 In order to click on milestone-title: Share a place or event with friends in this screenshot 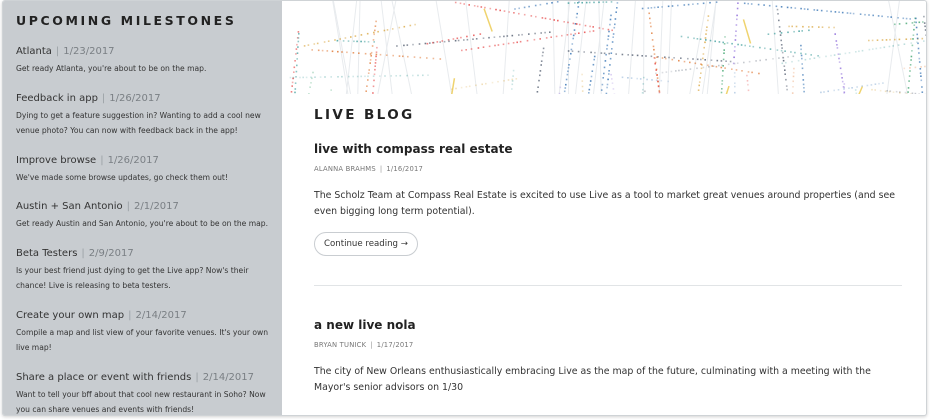, I will do `click(104, 377)`.